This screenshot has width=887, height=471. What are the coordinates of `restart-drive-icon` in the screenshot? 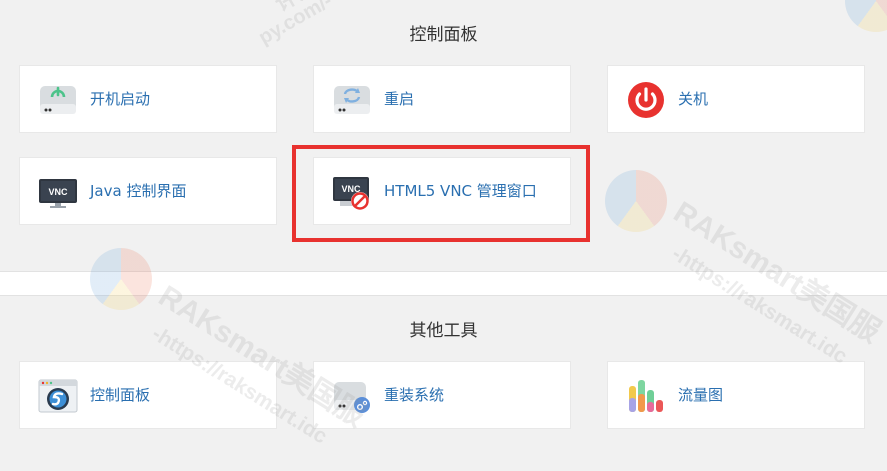 It's located at (352, 100).